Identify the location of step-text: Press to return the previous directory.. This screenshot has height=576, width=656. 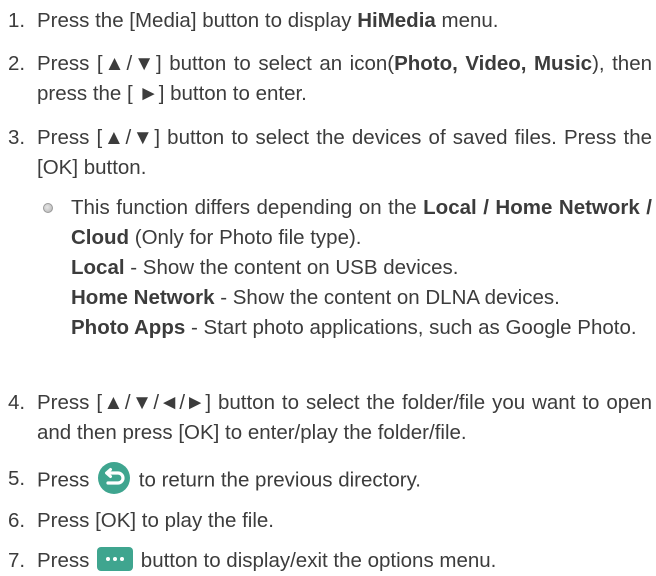
(344, 479).